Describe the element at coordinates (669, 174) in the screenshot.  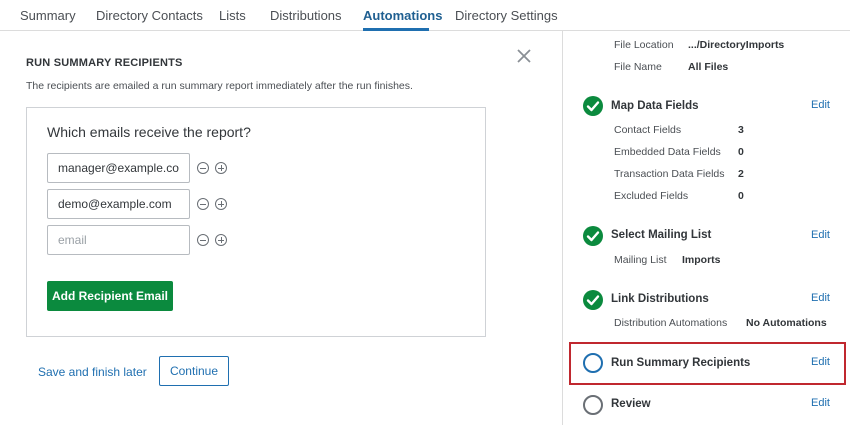
I see `transaction-data-fields-label: Transaction Data Fields` at that location.